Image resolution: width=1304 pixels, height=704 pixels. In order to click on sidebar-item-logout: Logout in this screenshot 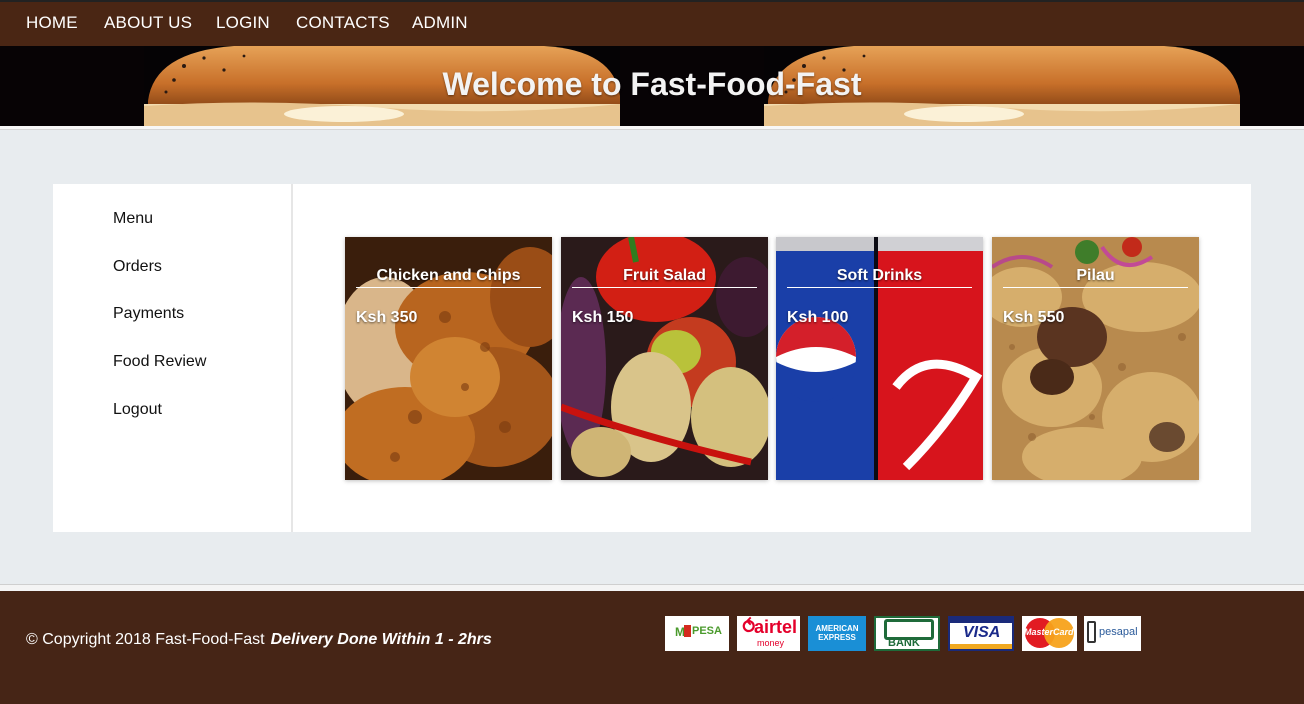, I will do `click(137, 410)`.